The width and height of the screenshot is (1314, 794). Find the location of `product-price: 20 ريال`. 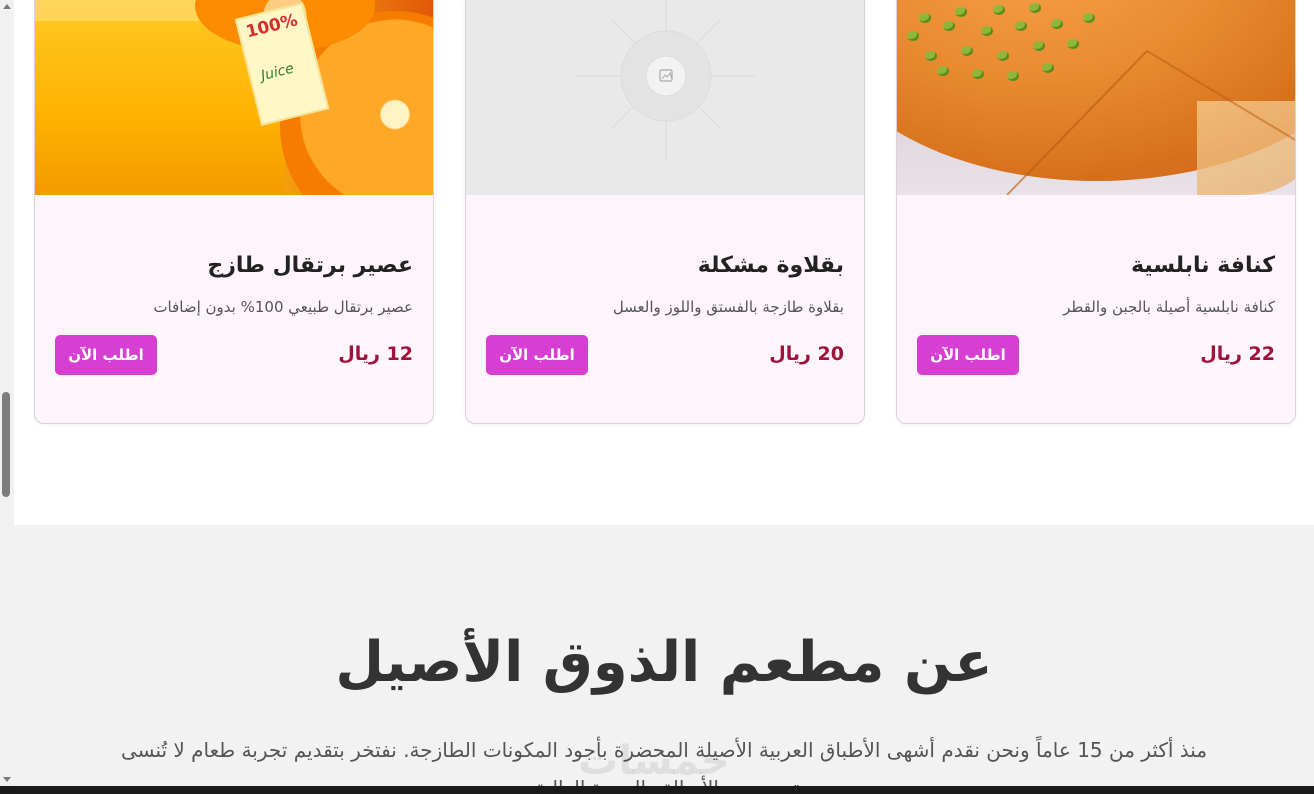

product-price: 20 ريال is located at coordinates (806, 354).